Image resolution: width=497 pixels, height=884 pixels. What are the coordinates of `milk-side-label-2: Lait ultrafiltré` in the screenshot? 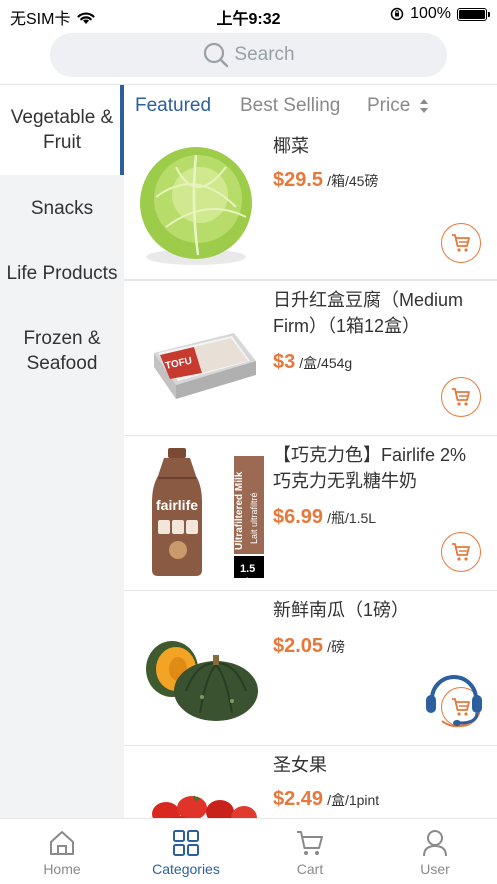 It's located at (254, 518).